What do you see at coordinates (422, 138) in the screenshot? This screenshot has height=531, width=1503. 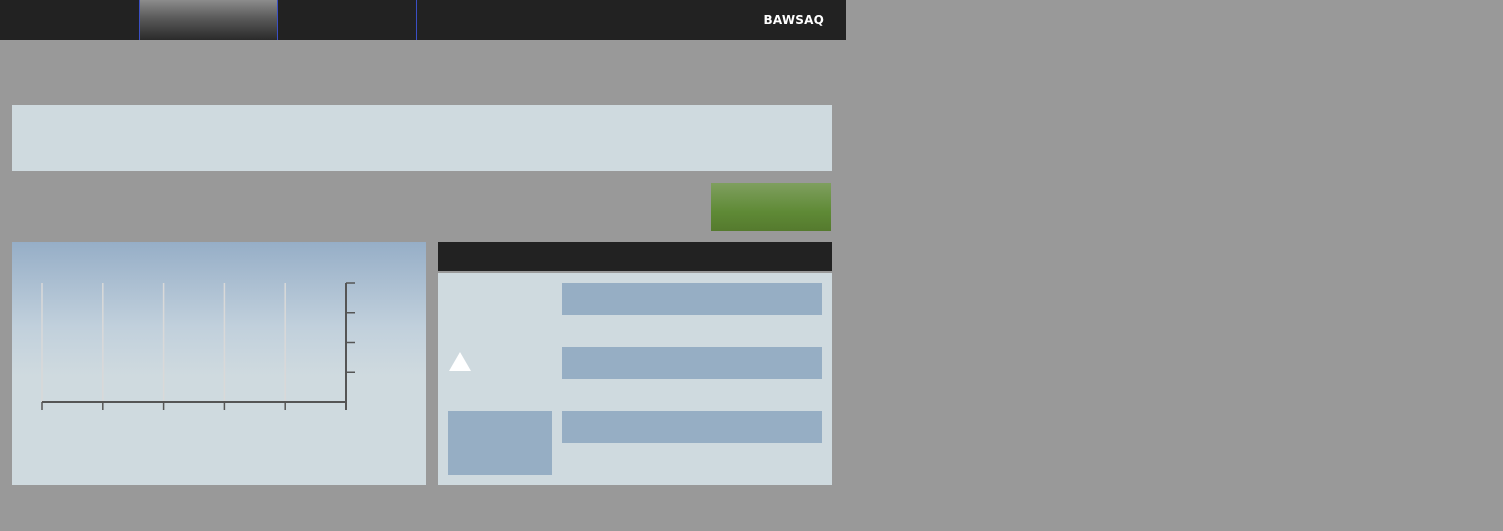 I see `info-banner` at bounding box center [422, 138].